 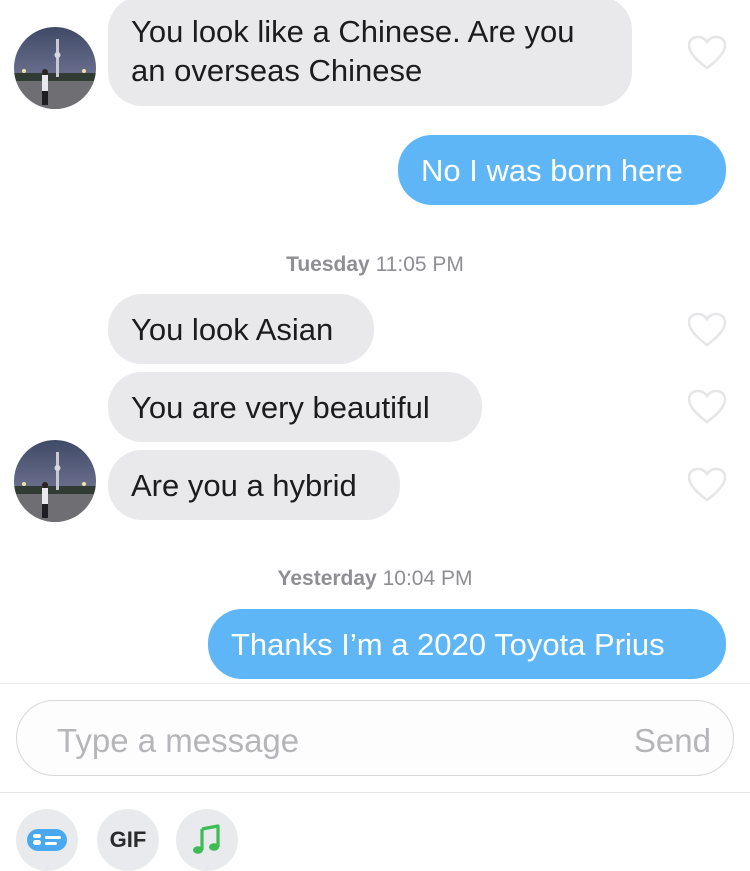 I want to click on contact-card-button, so click(x=47, y=840).